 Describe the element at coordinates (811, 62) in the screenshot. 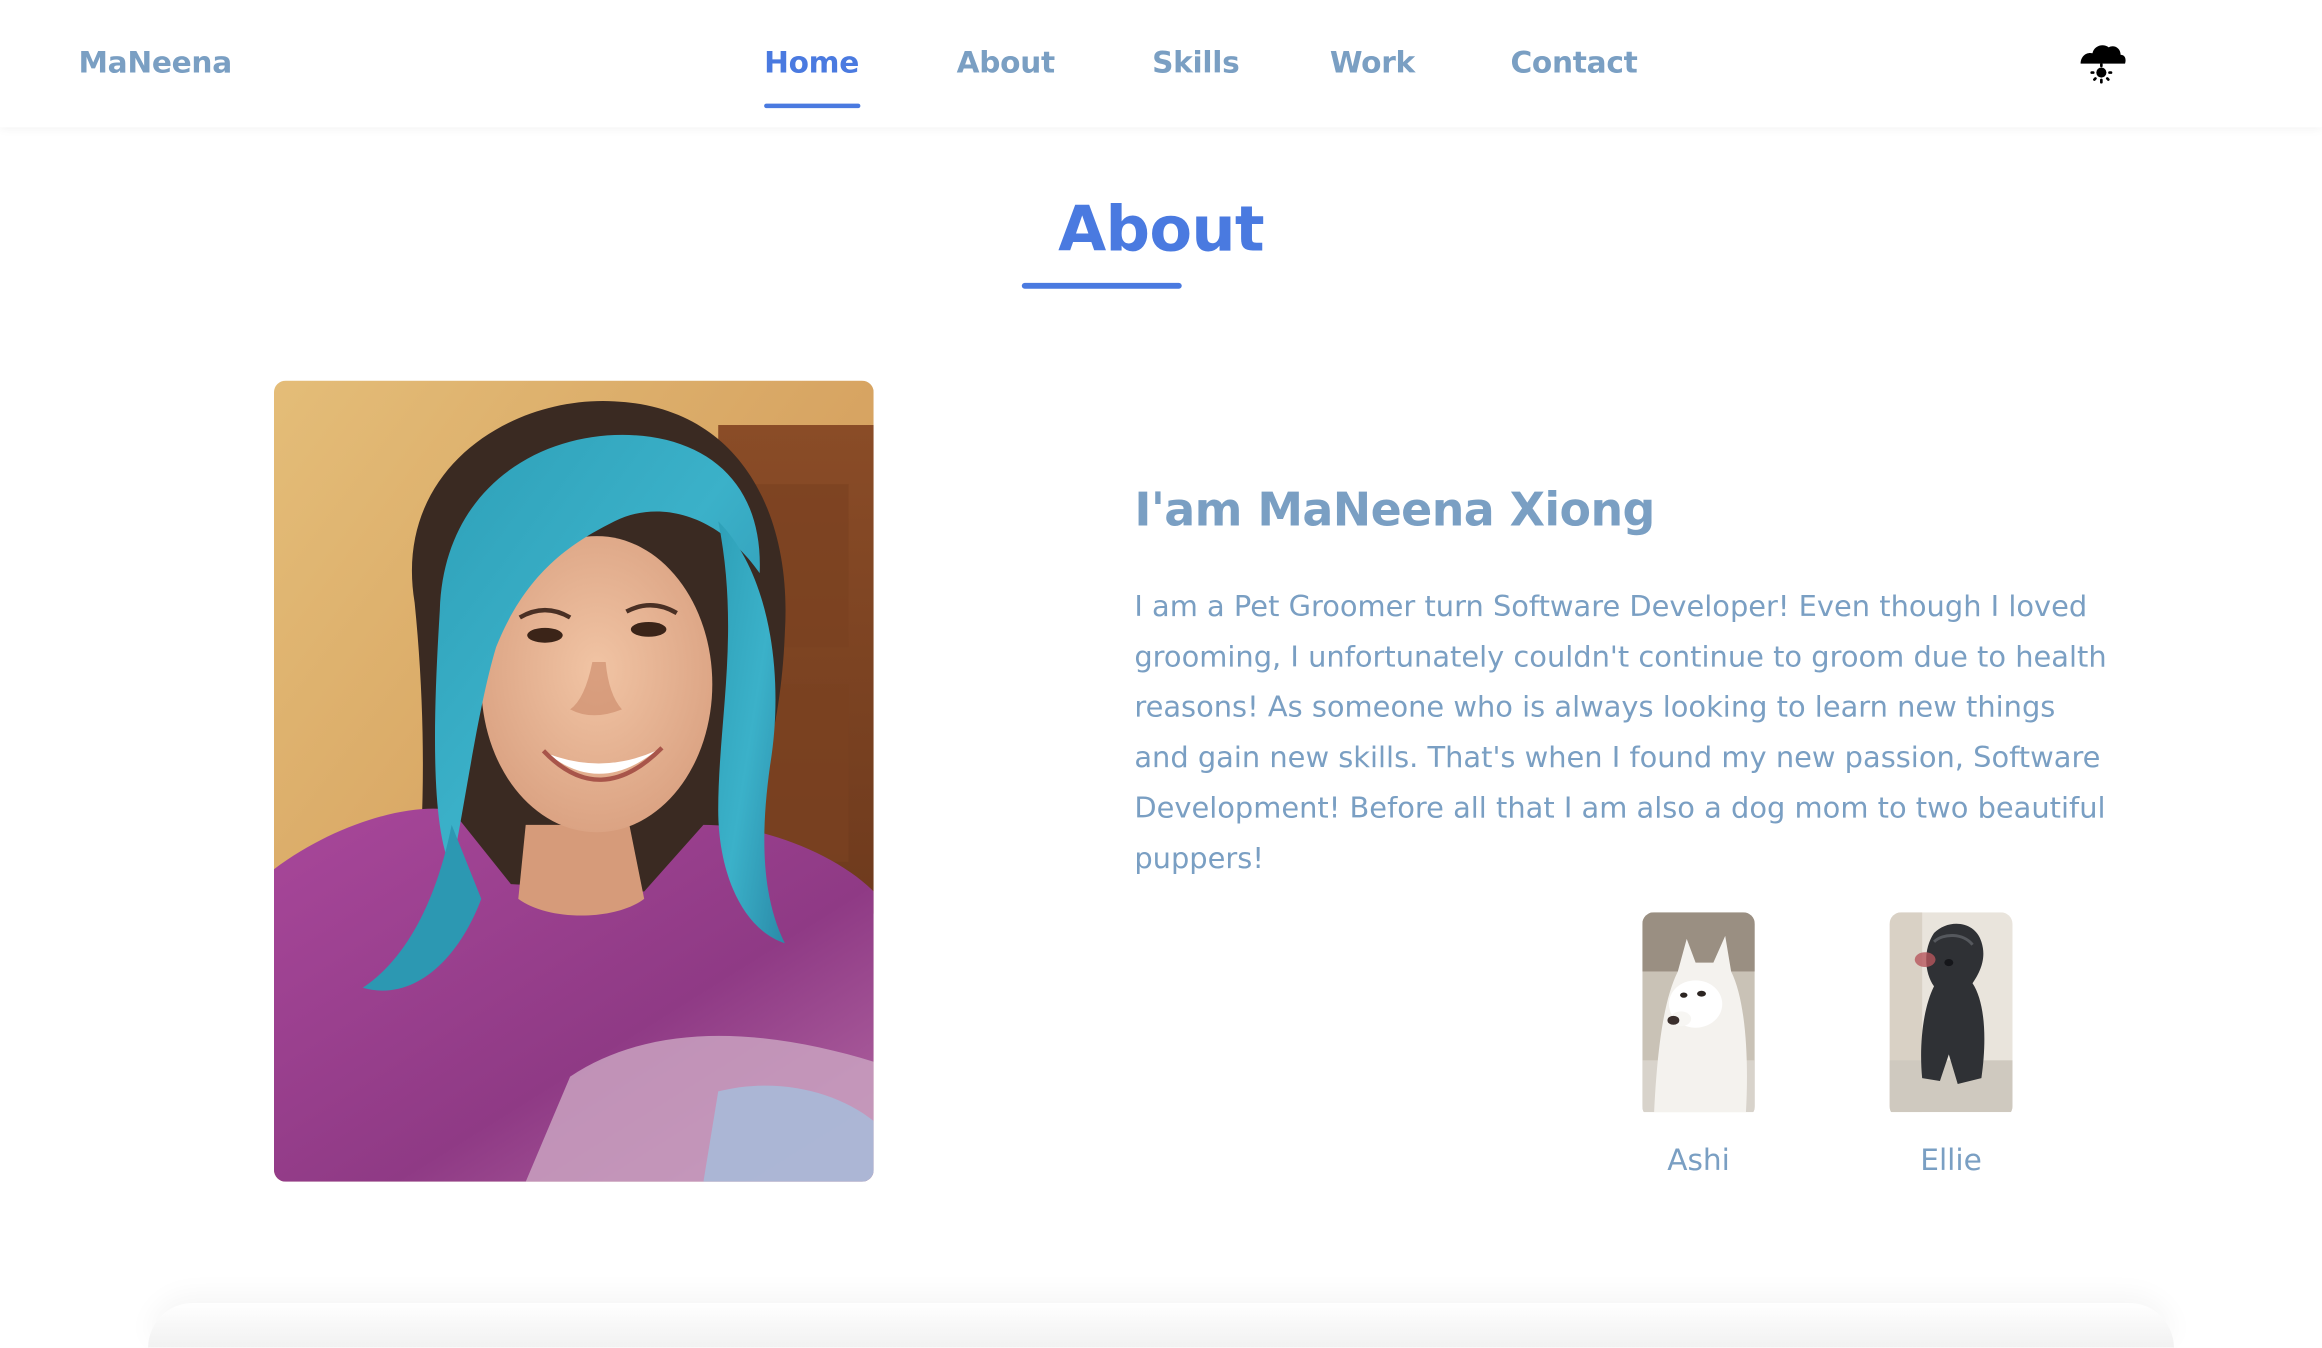

I see `nav-link-home: Home` at that location.